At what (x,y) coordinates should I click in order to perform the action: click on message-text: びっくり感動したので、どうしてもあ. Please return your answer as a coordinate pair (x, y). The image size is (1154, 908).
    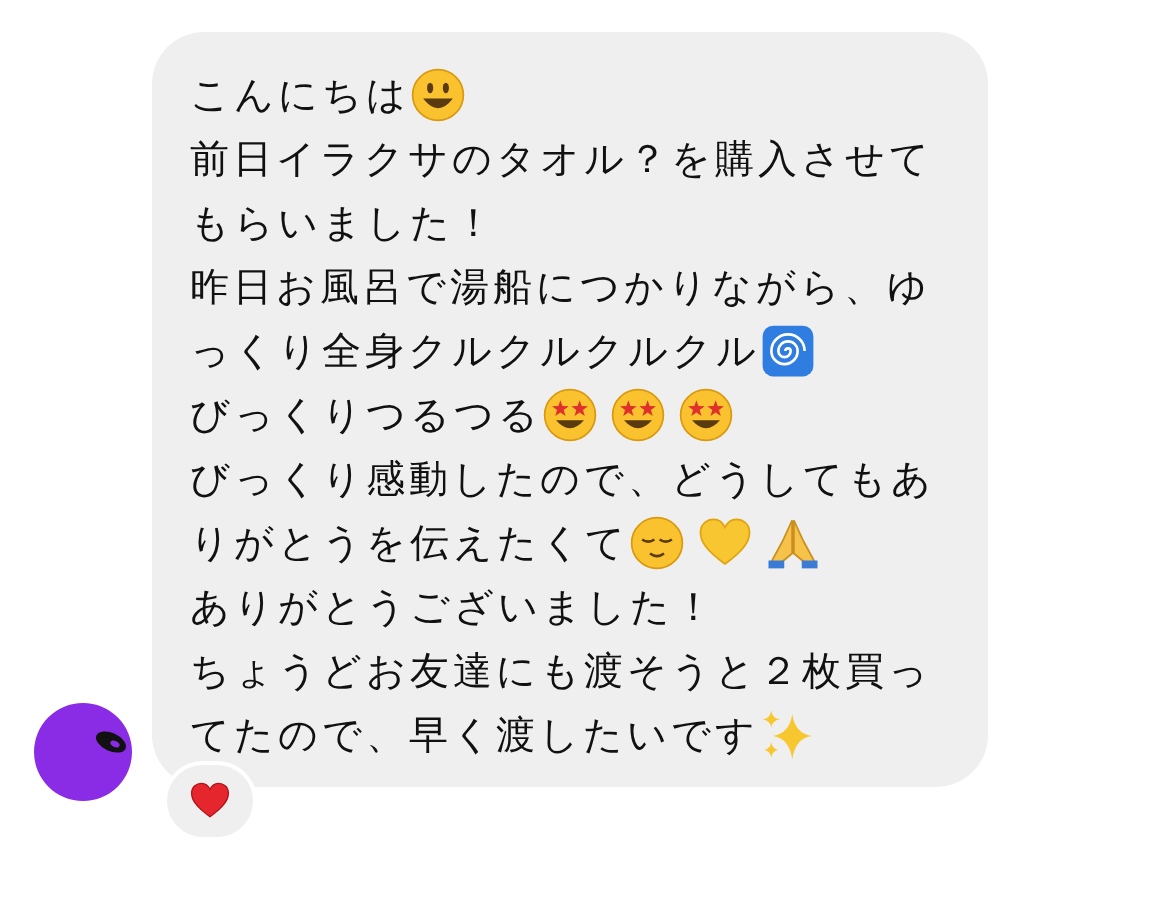
    Looking at the image, I should click on (562, 479).